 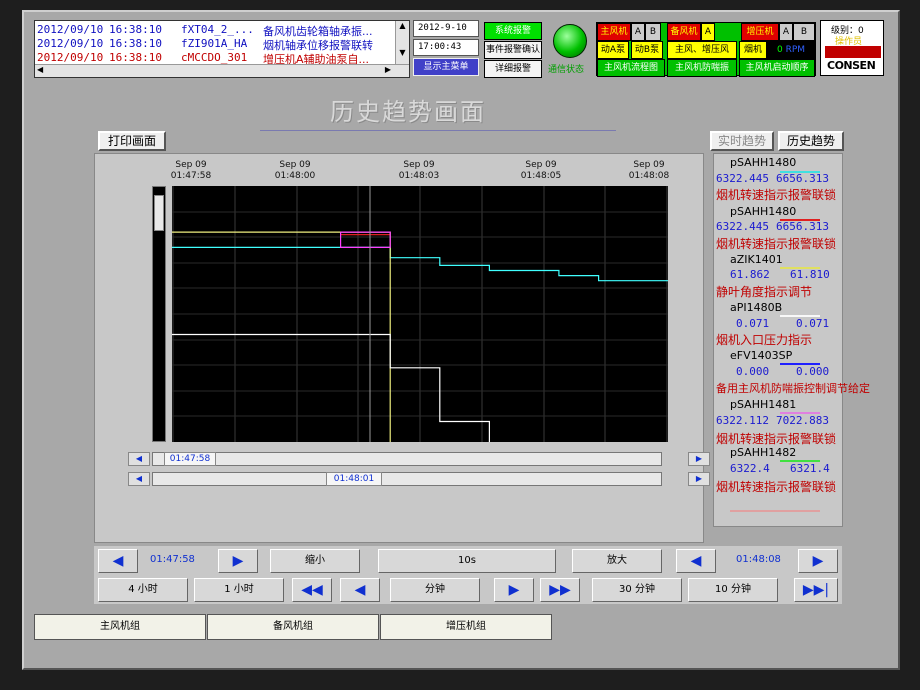 What do you see at coordinates (312, 590) in the screenshot?
I see `fast-rewind-button: ◀◀` at bounding box center [312, 590].